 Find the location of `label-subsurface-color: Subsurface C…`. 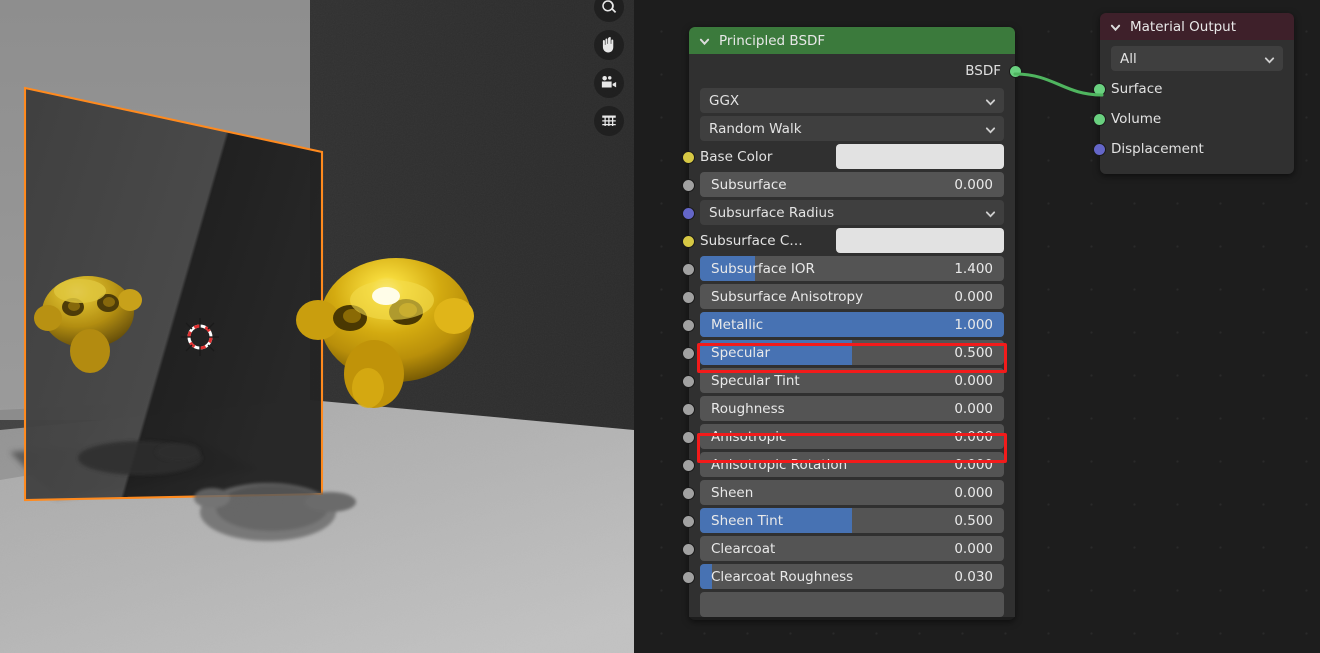

label-subsurface-color: Subsurface C… is located at coordinates (751, 240).